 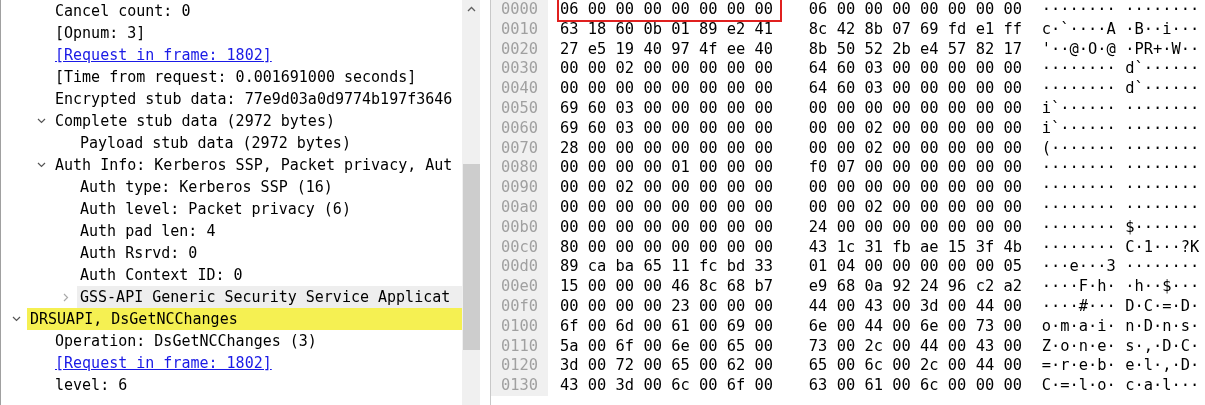 I want to click on tree-item: [Opnum: 3], so click(x=257, y=33).